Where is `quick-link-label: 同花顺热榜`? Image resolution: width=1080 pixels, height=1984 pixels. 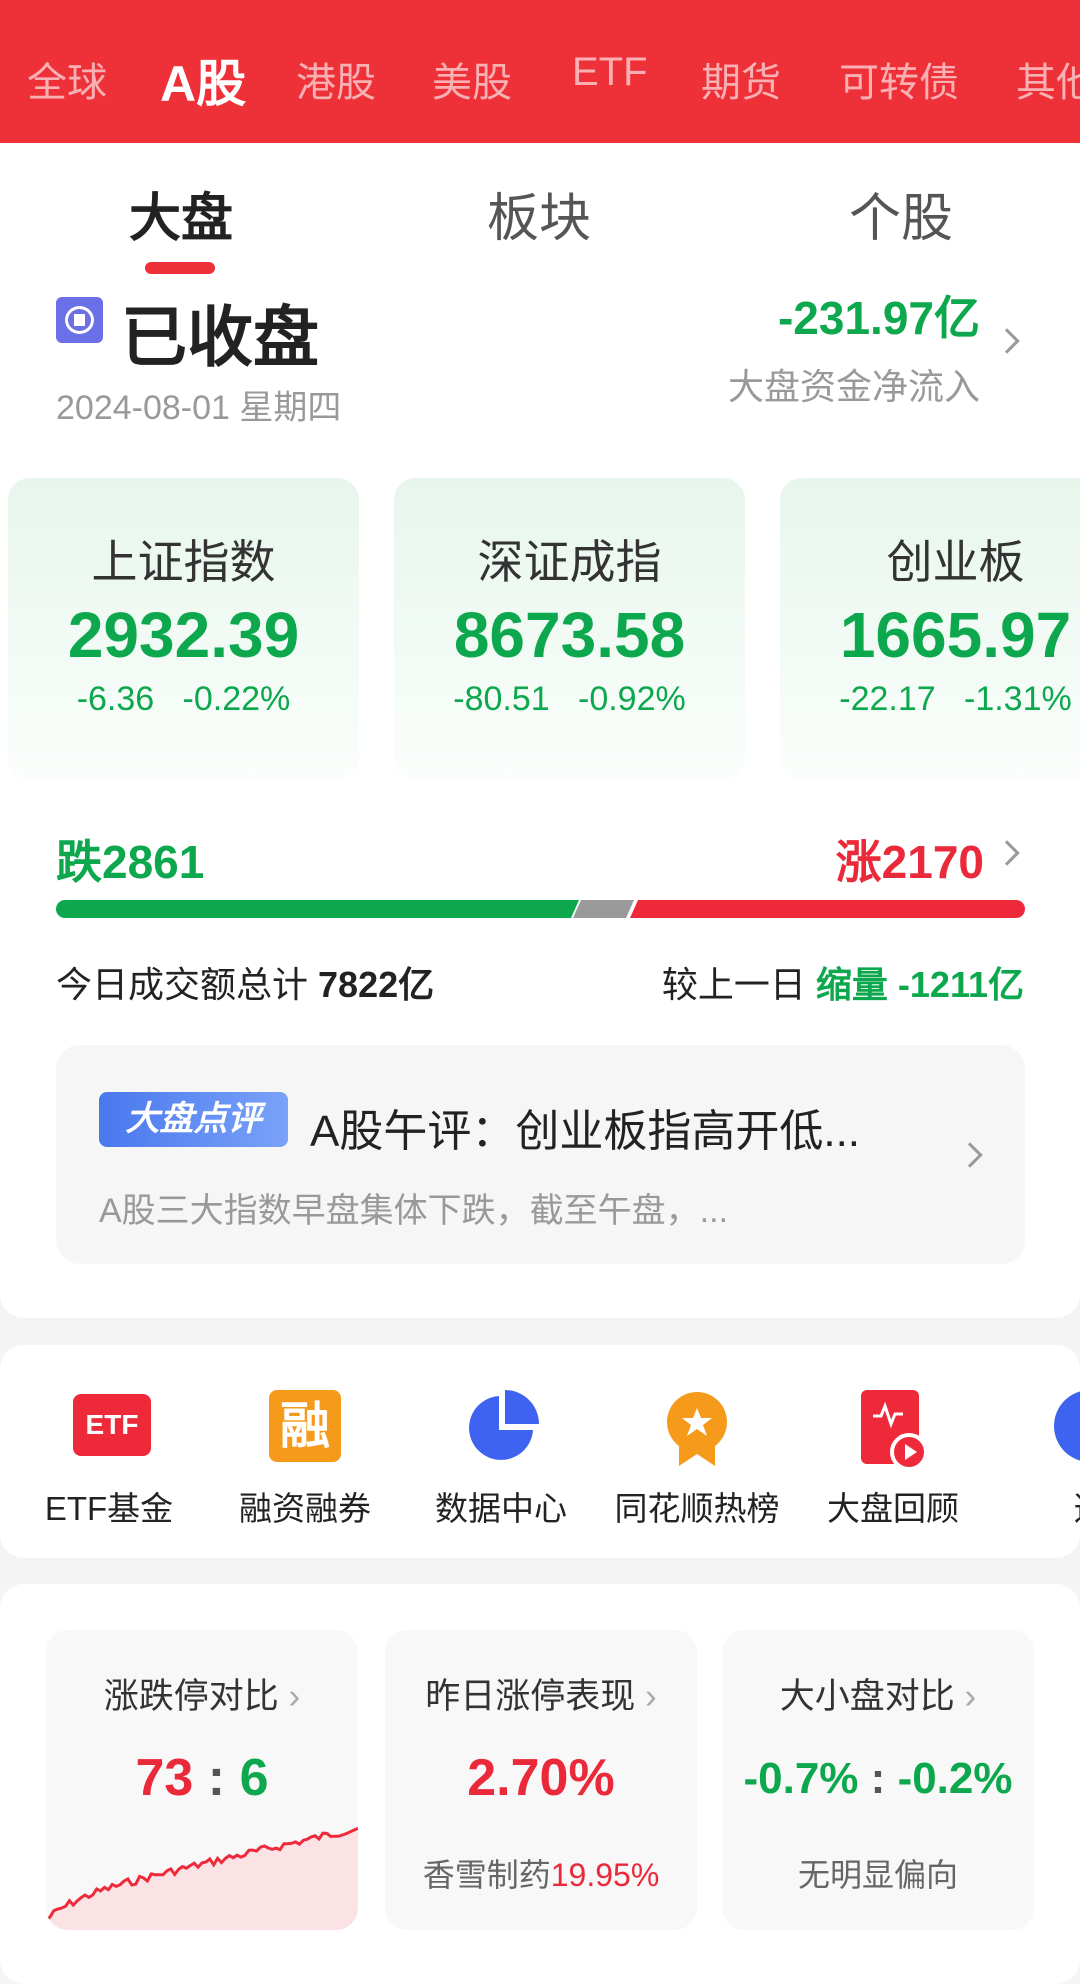
quick-link-label: 同花顺热榜 is located at coordinates (697, 1508).